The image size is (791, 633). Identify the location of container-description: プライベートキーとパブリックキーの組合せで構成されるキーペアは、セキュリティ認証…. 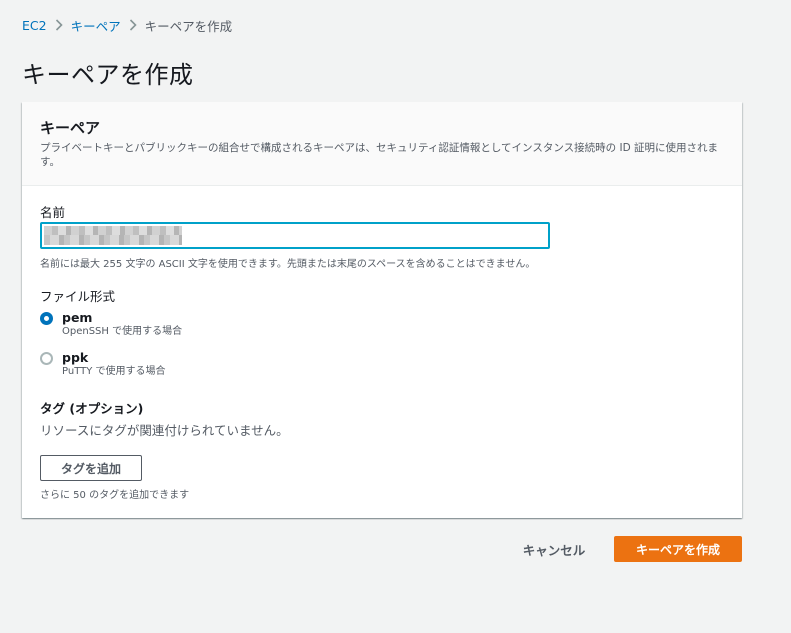
(379, 155).